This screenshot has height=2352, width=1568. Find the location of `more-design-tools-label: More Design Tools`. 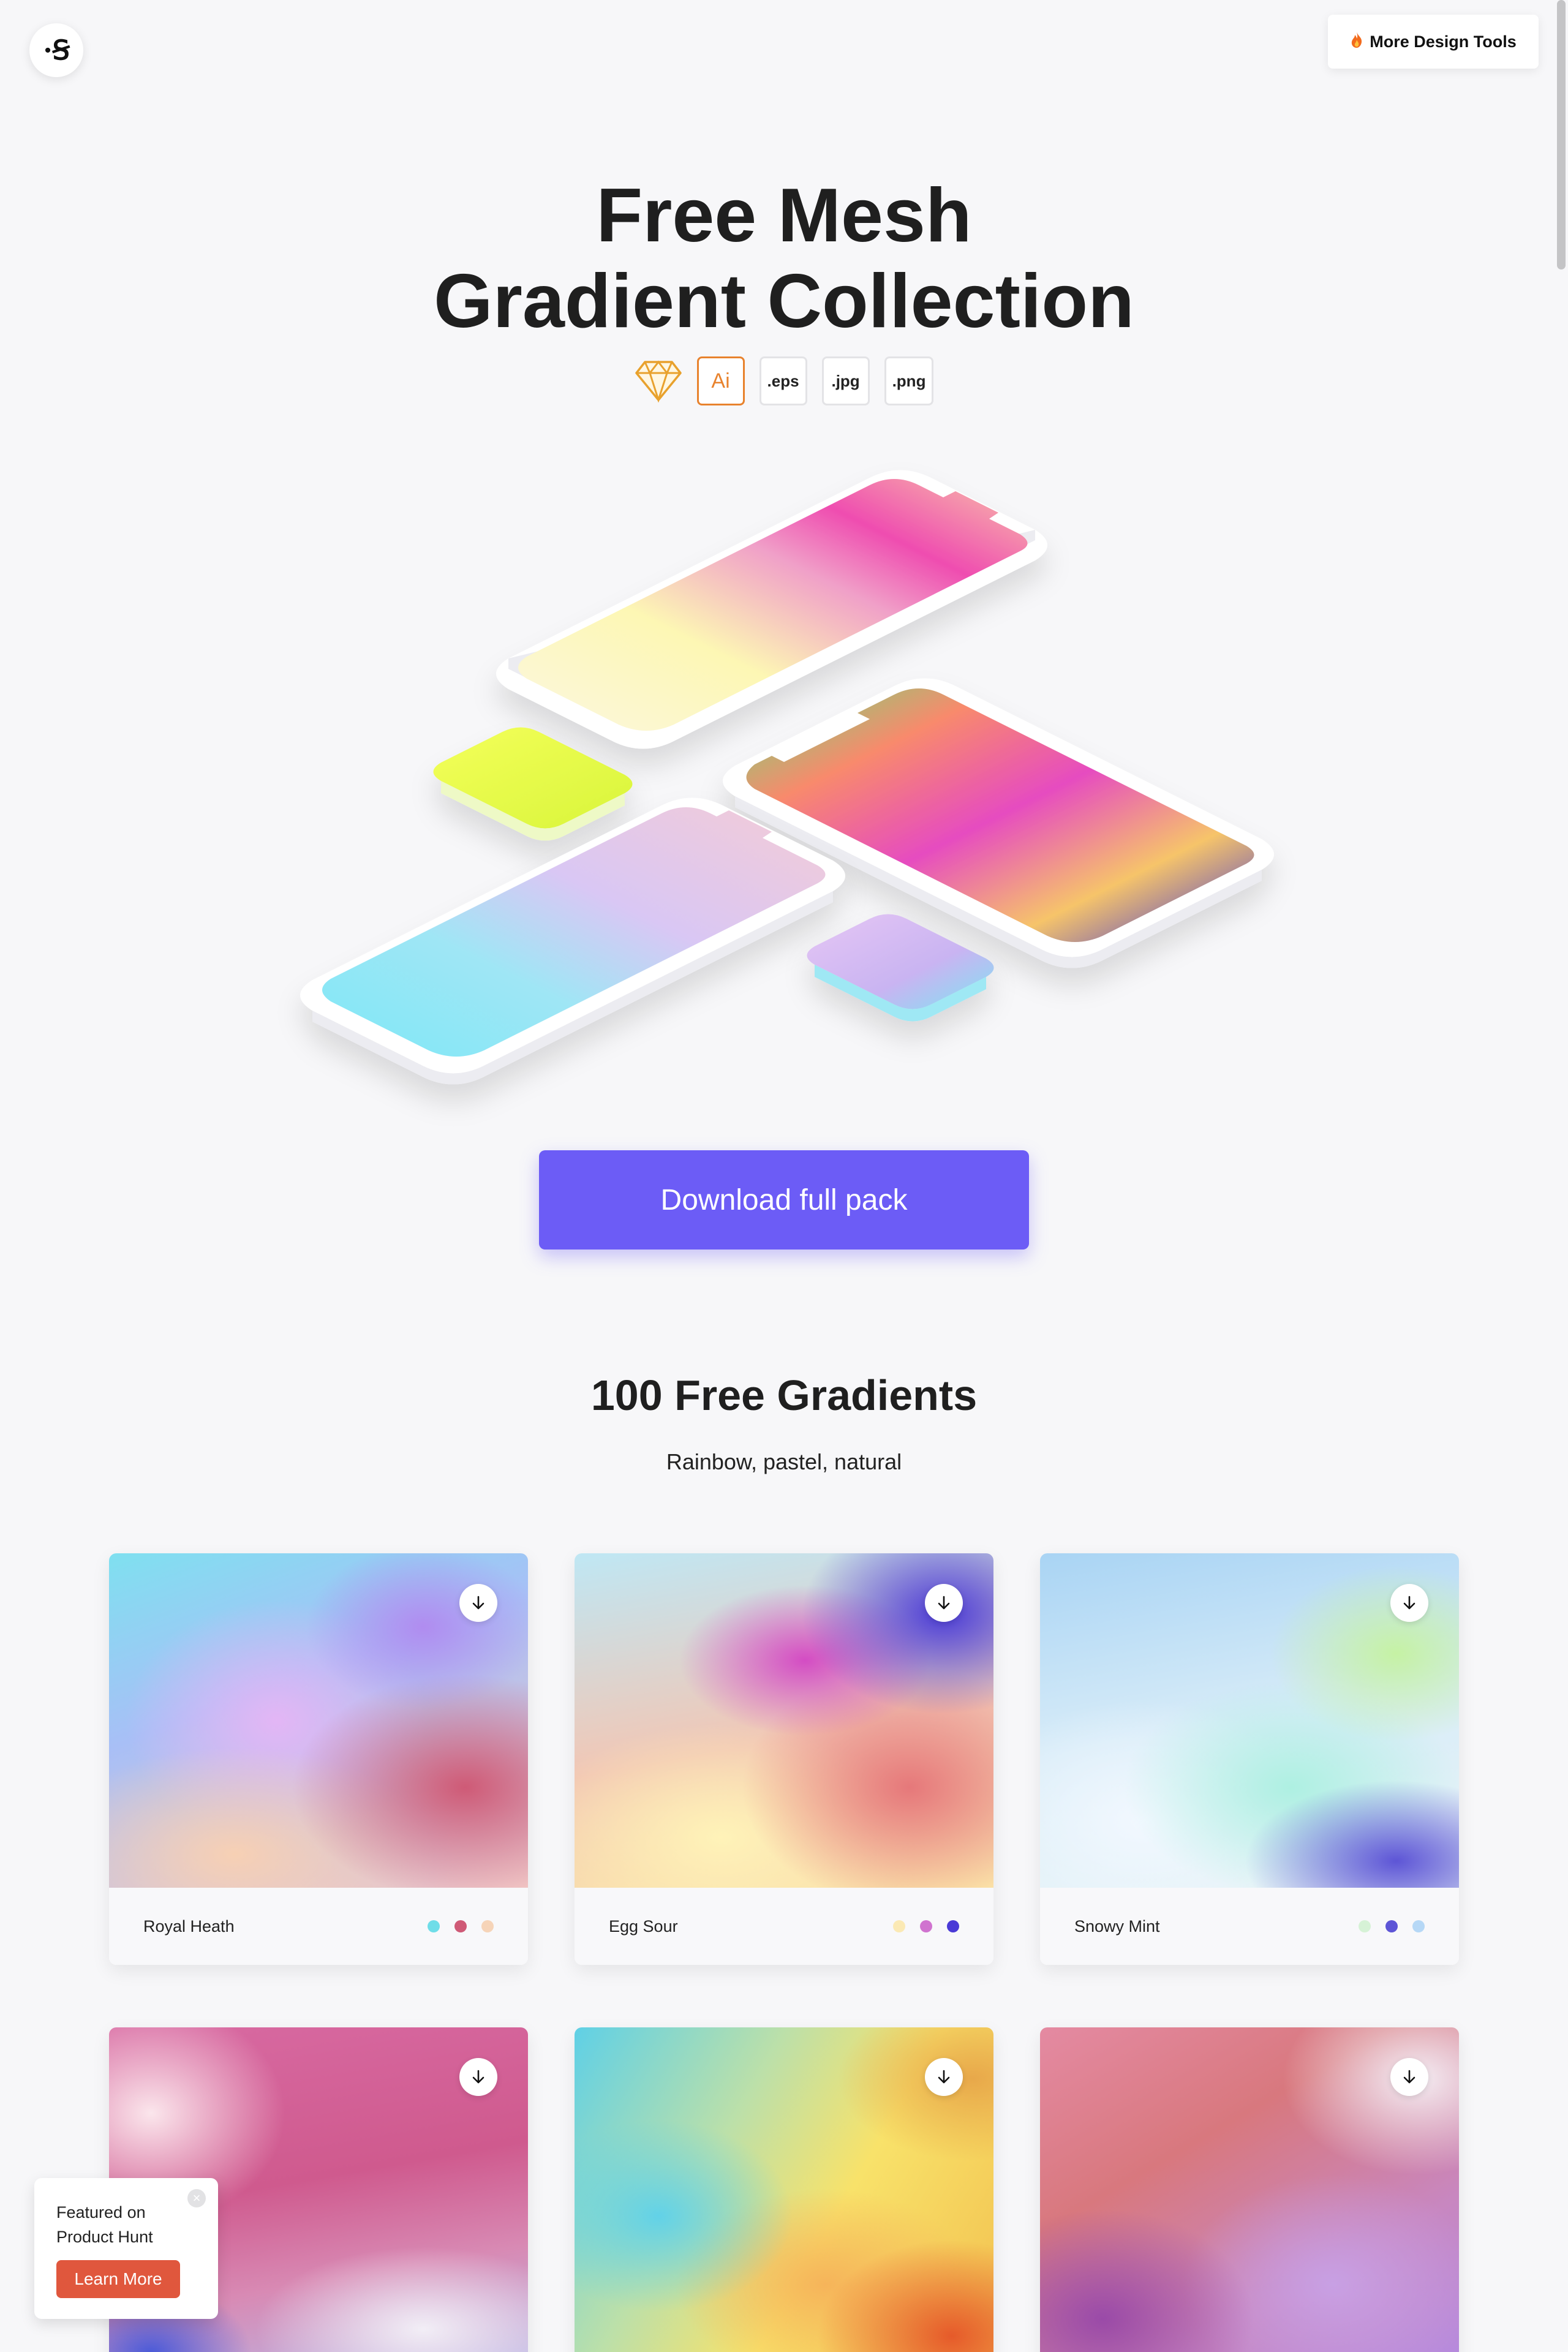

more-design-tools-label: More Design Tools is located at coordinates (1443, 41).